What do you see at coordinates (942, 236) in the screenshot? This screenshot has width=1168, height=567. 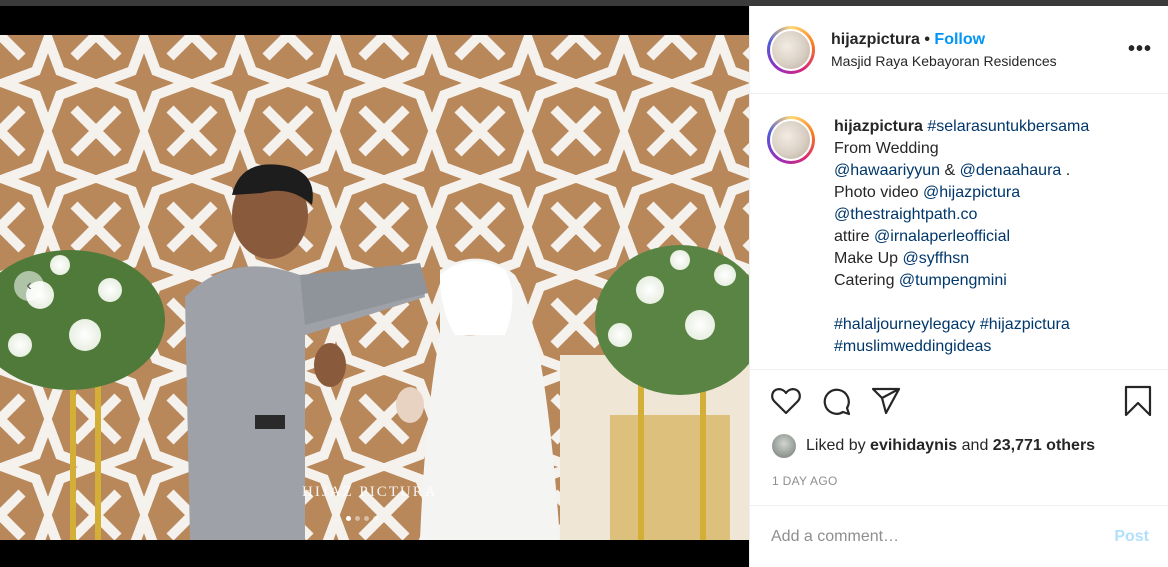 I see `mention-link: @irnalaperleofficial` at bounding box center [942, 236].